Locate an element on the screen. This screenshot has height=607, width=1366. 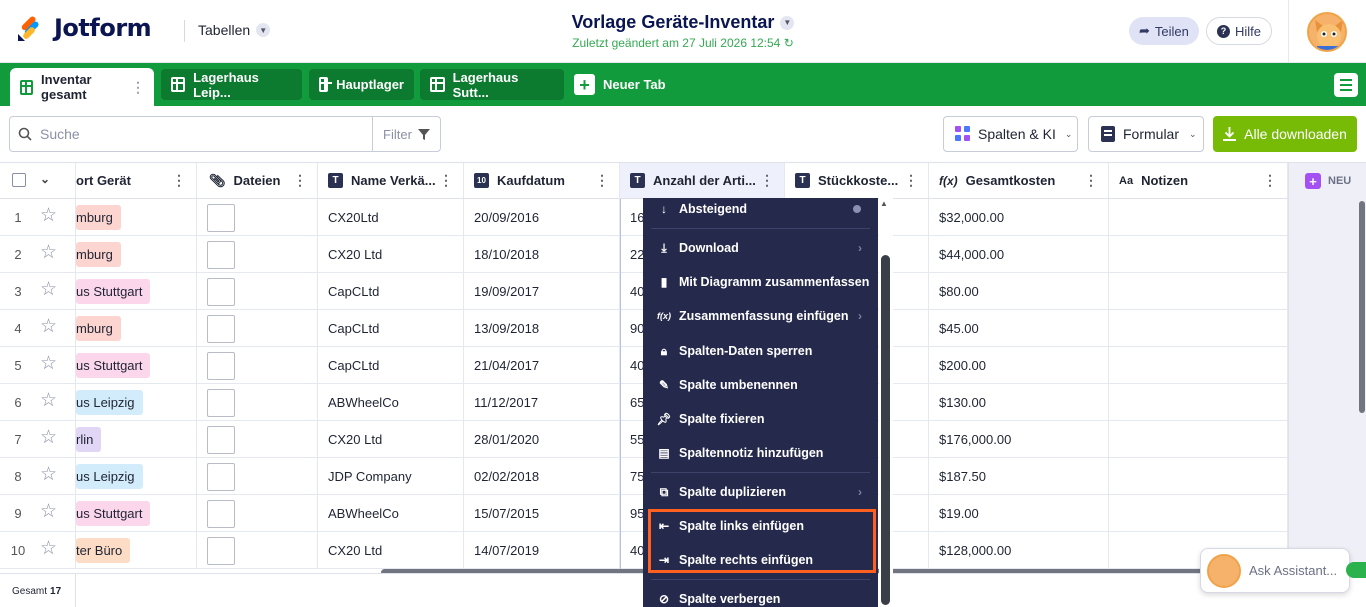
cell-total-cost: $32,000.00 is located at coordinates (1019, 217).